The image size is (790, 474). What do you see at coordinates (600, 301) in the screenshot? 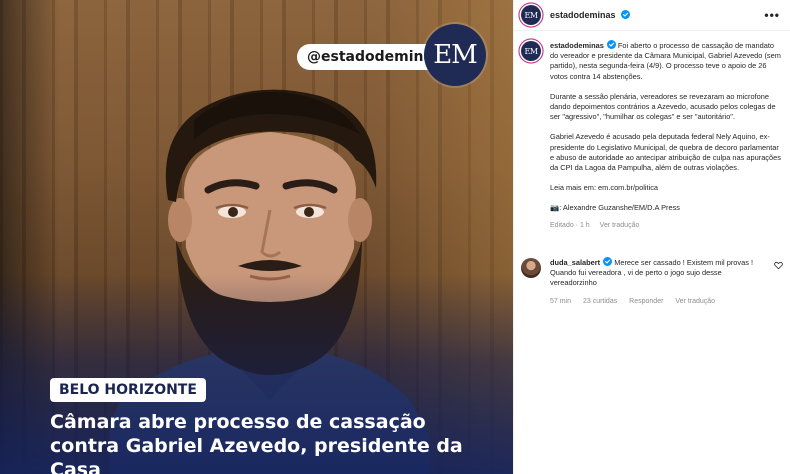
I see `comment-likes: 23 curtidas` at bounding box center [600, 301].